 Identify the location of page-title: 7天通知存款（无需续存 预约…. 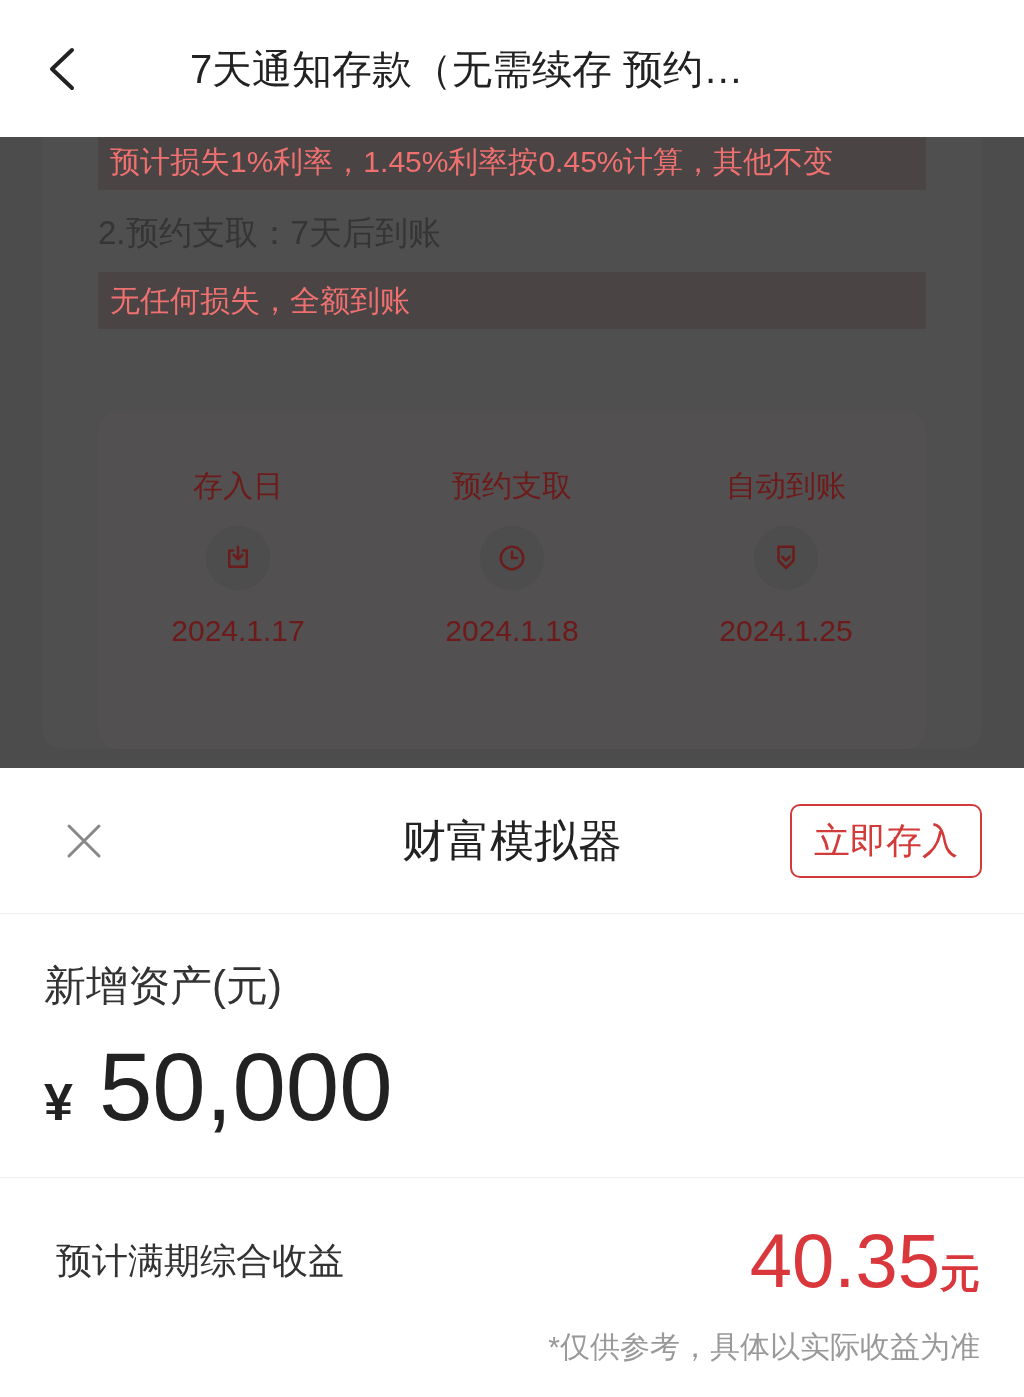
(467, 69).